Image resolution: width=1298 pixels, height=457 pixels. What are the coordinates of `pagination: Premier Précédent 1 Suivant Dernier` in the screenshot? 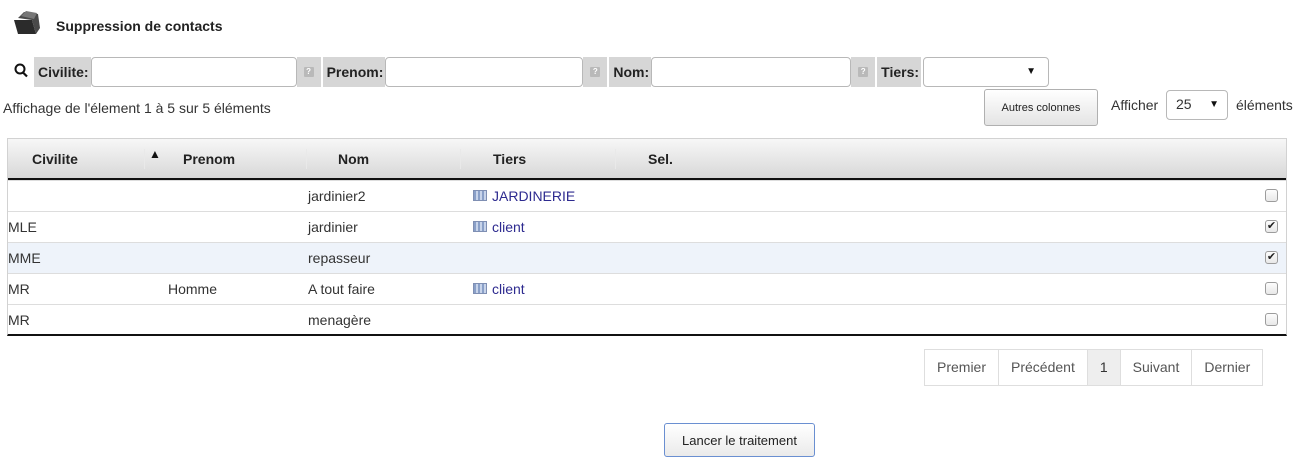 It's located at (1094, 367).